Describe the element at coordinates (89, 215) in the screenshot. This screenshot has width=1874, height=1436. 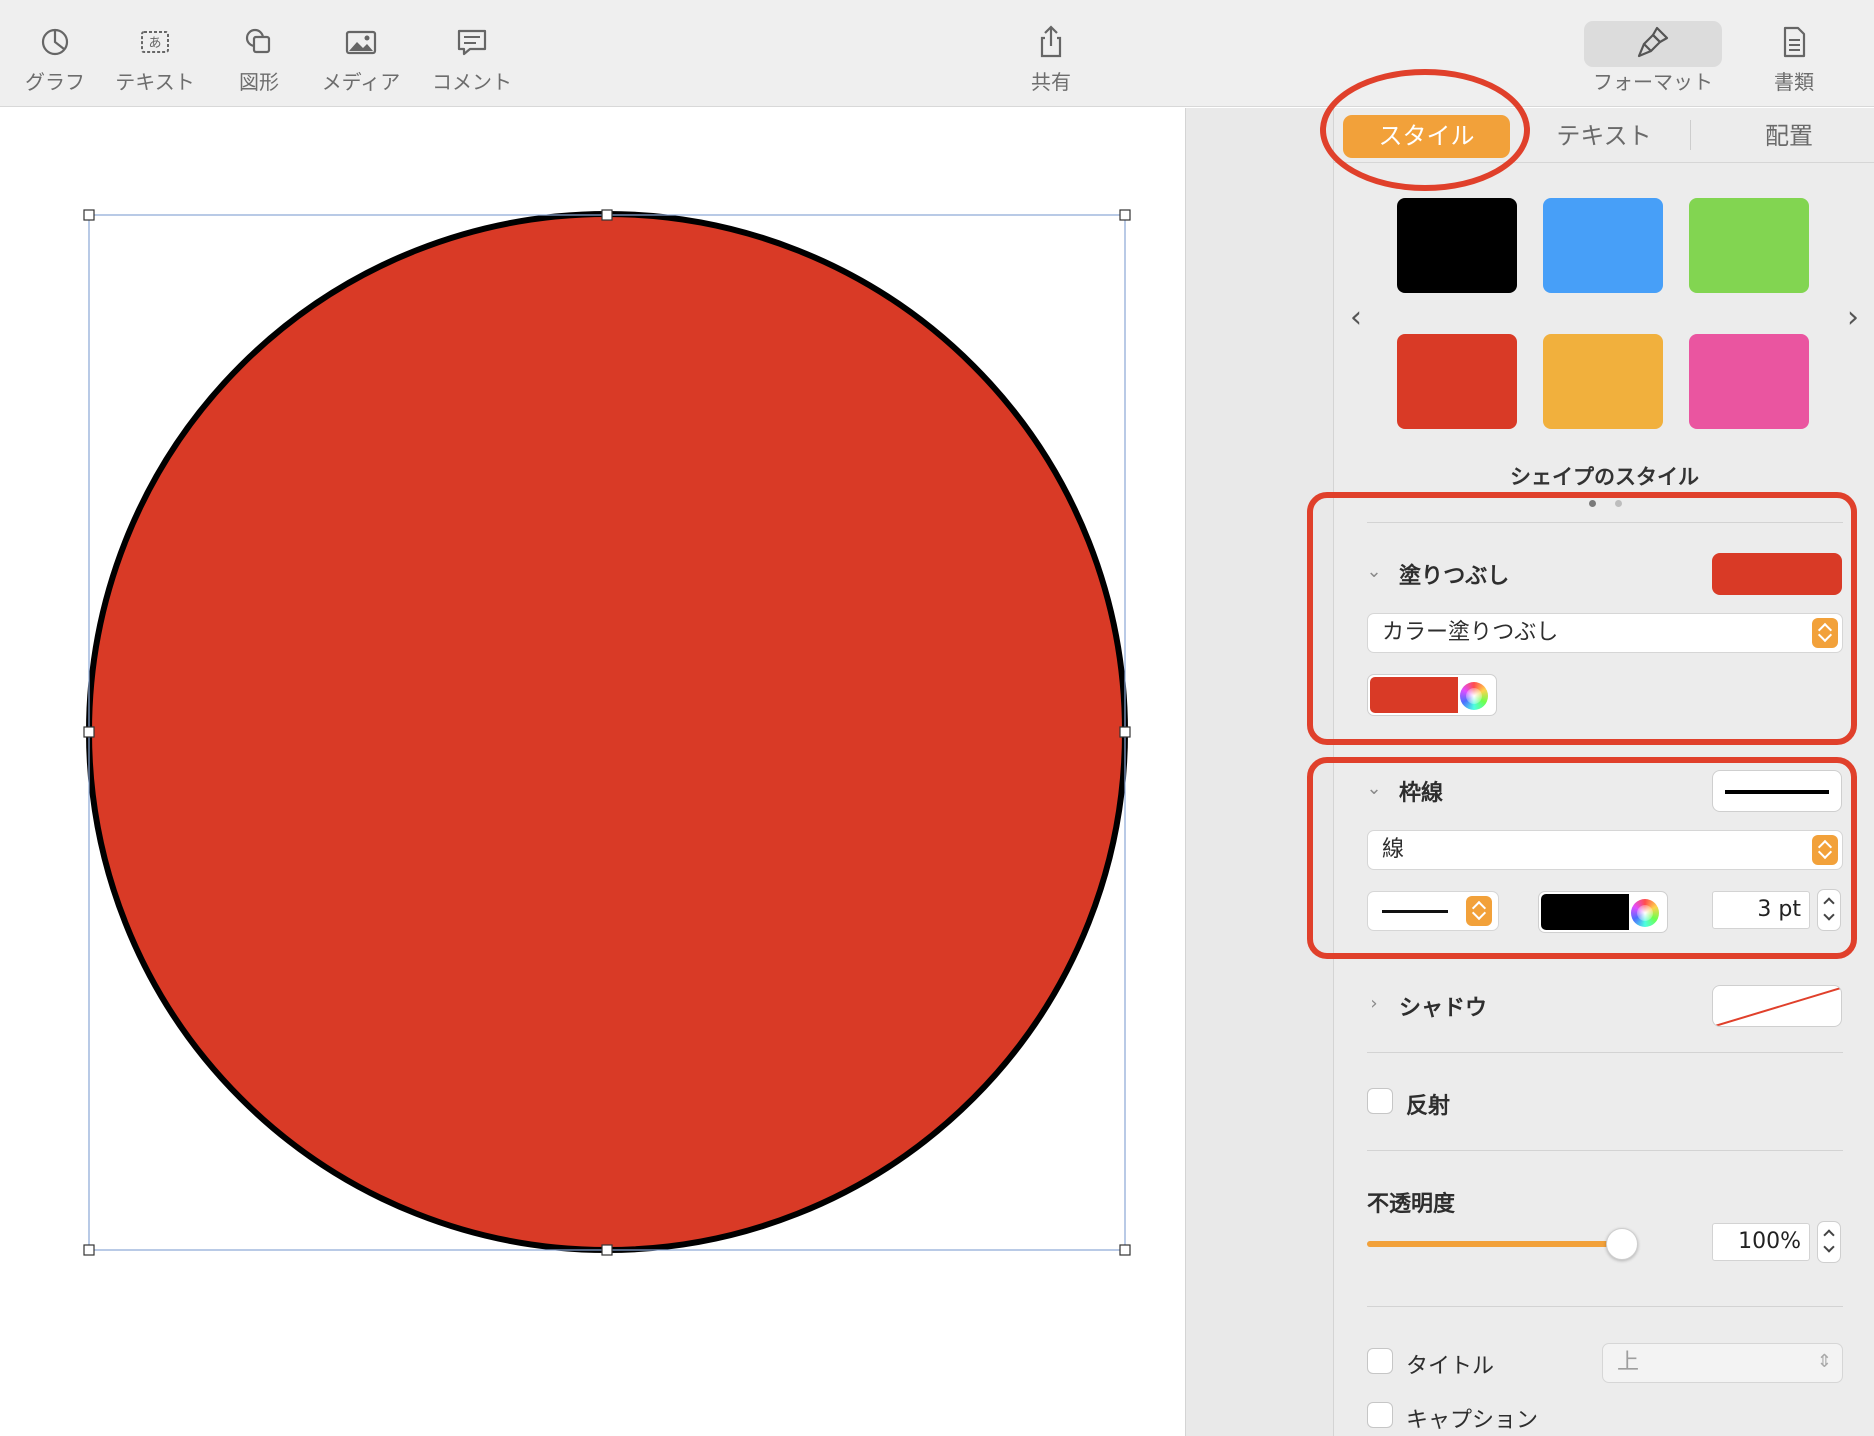
I see `resize-handle-top-left` at that location.